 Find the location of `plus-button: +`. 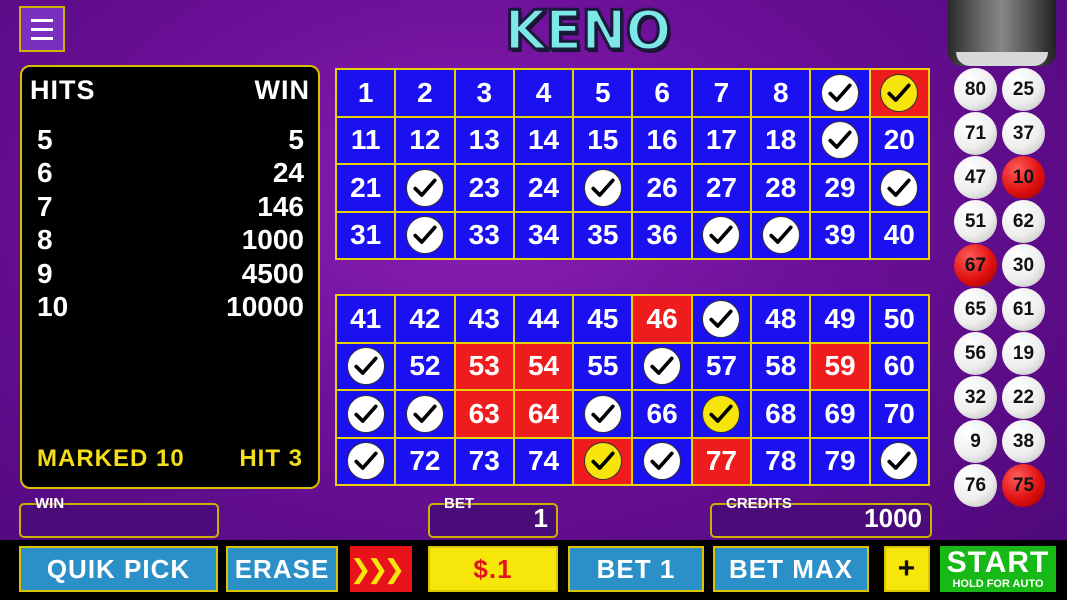

plus-button: + is located at coordinates (907, 569).